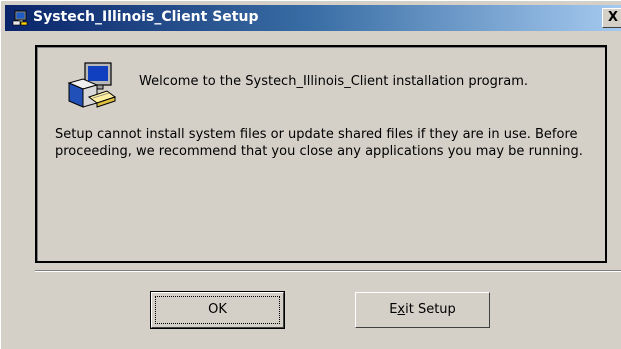  Describe the element at coordinates (401, 309) in the screenshot. I see `exit-label-accelerator: x` at that location.